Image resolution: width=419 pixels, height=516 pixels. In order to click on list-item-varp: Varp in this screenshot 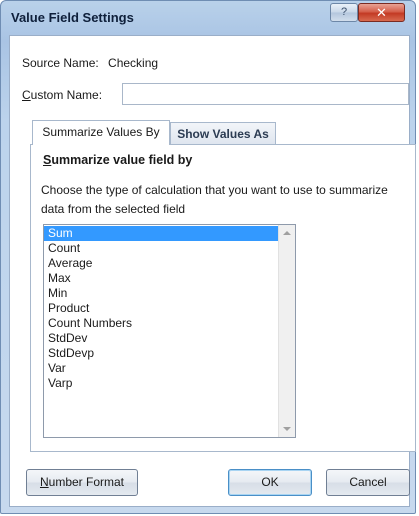, I will do `click(162, 383)`.